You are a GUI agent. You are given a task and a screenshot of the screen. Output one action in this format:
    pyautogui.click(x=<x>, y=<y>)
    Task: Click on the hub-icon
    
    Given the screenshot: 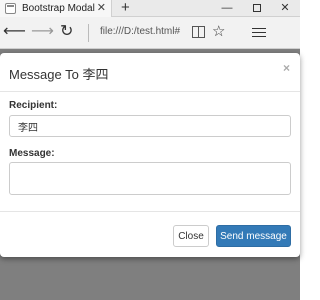 What is the action you would take?
    pyautogui.click(x=259, y=34)
    